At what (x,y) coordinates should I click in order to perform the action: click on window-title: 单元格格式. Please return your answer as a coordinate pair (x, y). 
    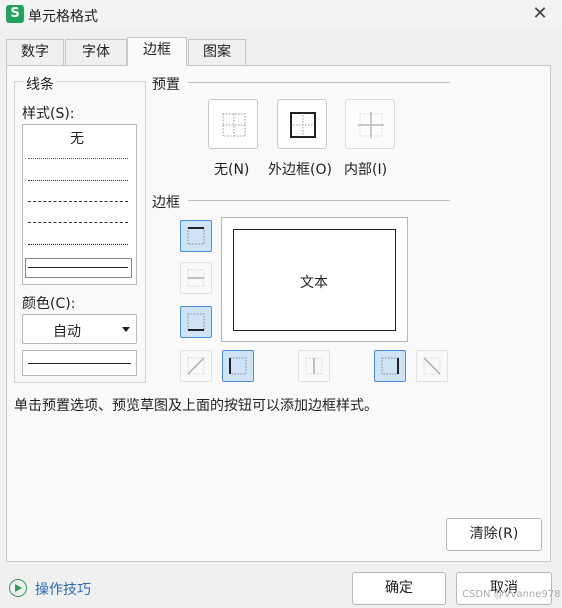
    Looking at the image, I should click on (63, 17).